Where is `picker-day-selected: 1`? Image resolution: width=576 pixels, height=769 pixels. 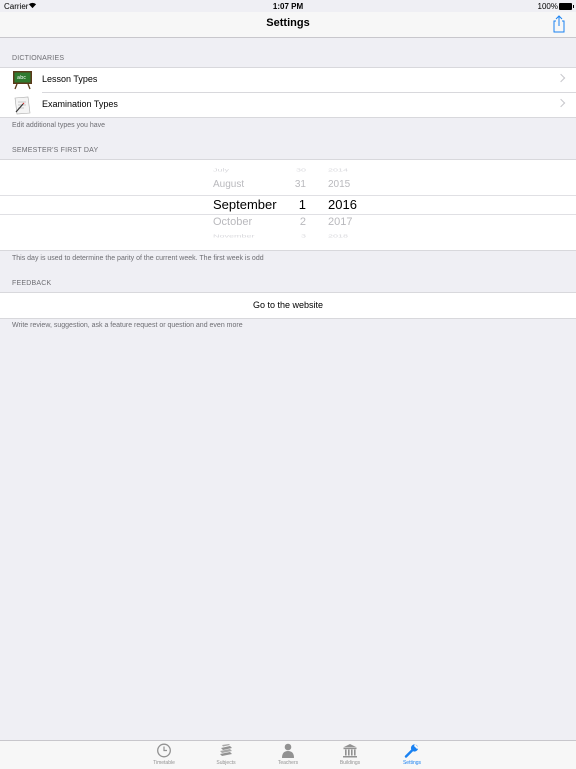
picker-day-selected: 1 is located at coordinates (293, 204).